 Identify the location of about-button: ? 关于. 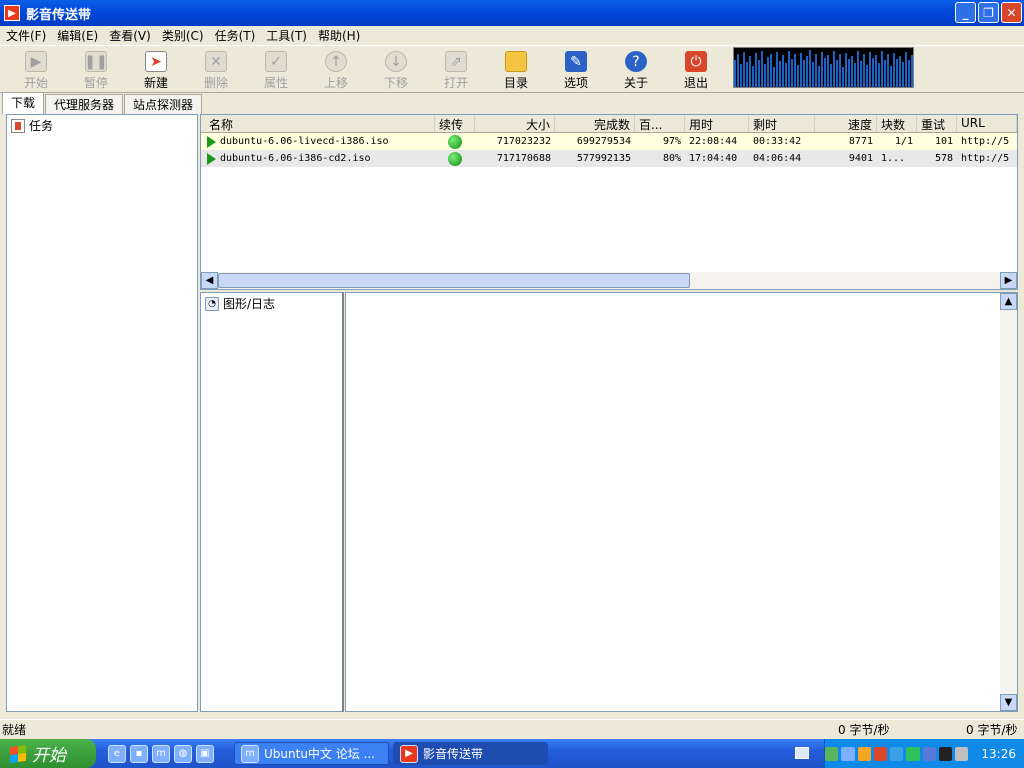
(636, 69).